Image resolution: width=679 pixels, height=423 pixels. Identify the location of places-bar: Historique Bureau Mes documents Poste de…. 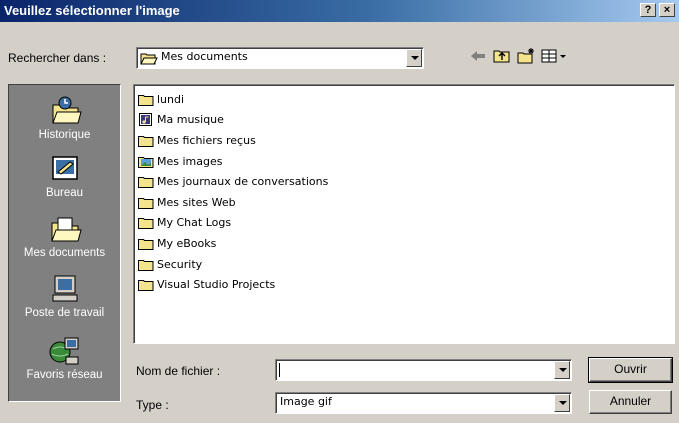
(64, 243).